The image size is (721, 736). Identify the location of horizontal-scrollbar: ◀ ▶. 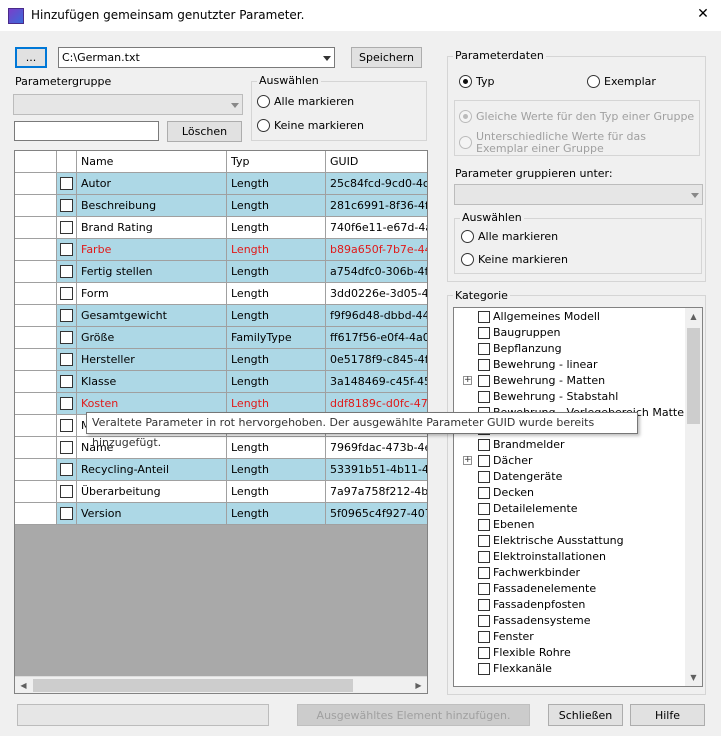
(221, 684).